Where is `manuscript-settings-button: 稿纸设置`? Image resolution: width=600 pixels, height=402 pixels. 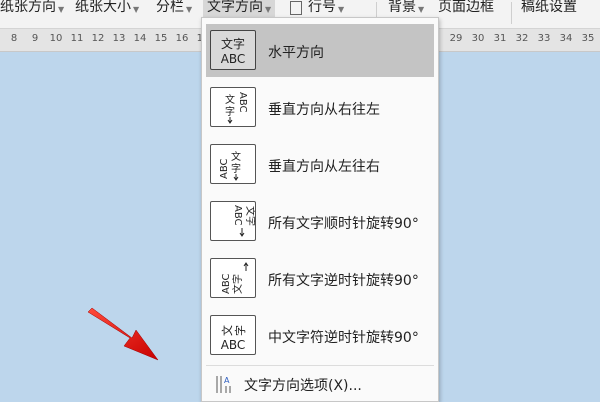
manuscript-settings-button: 稿纸设置 is located at coordinates (549, 14).